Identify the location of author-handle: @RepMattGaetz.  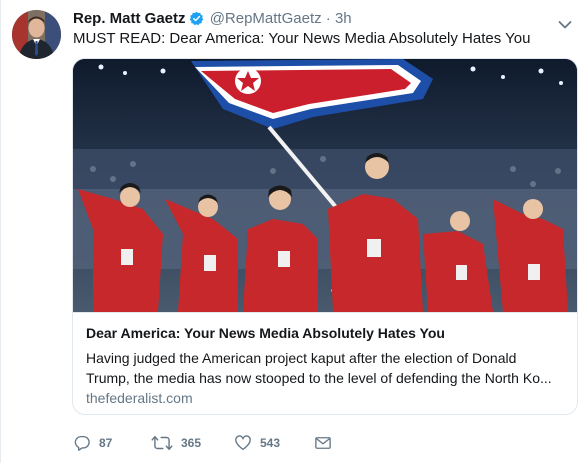
(266, 18).